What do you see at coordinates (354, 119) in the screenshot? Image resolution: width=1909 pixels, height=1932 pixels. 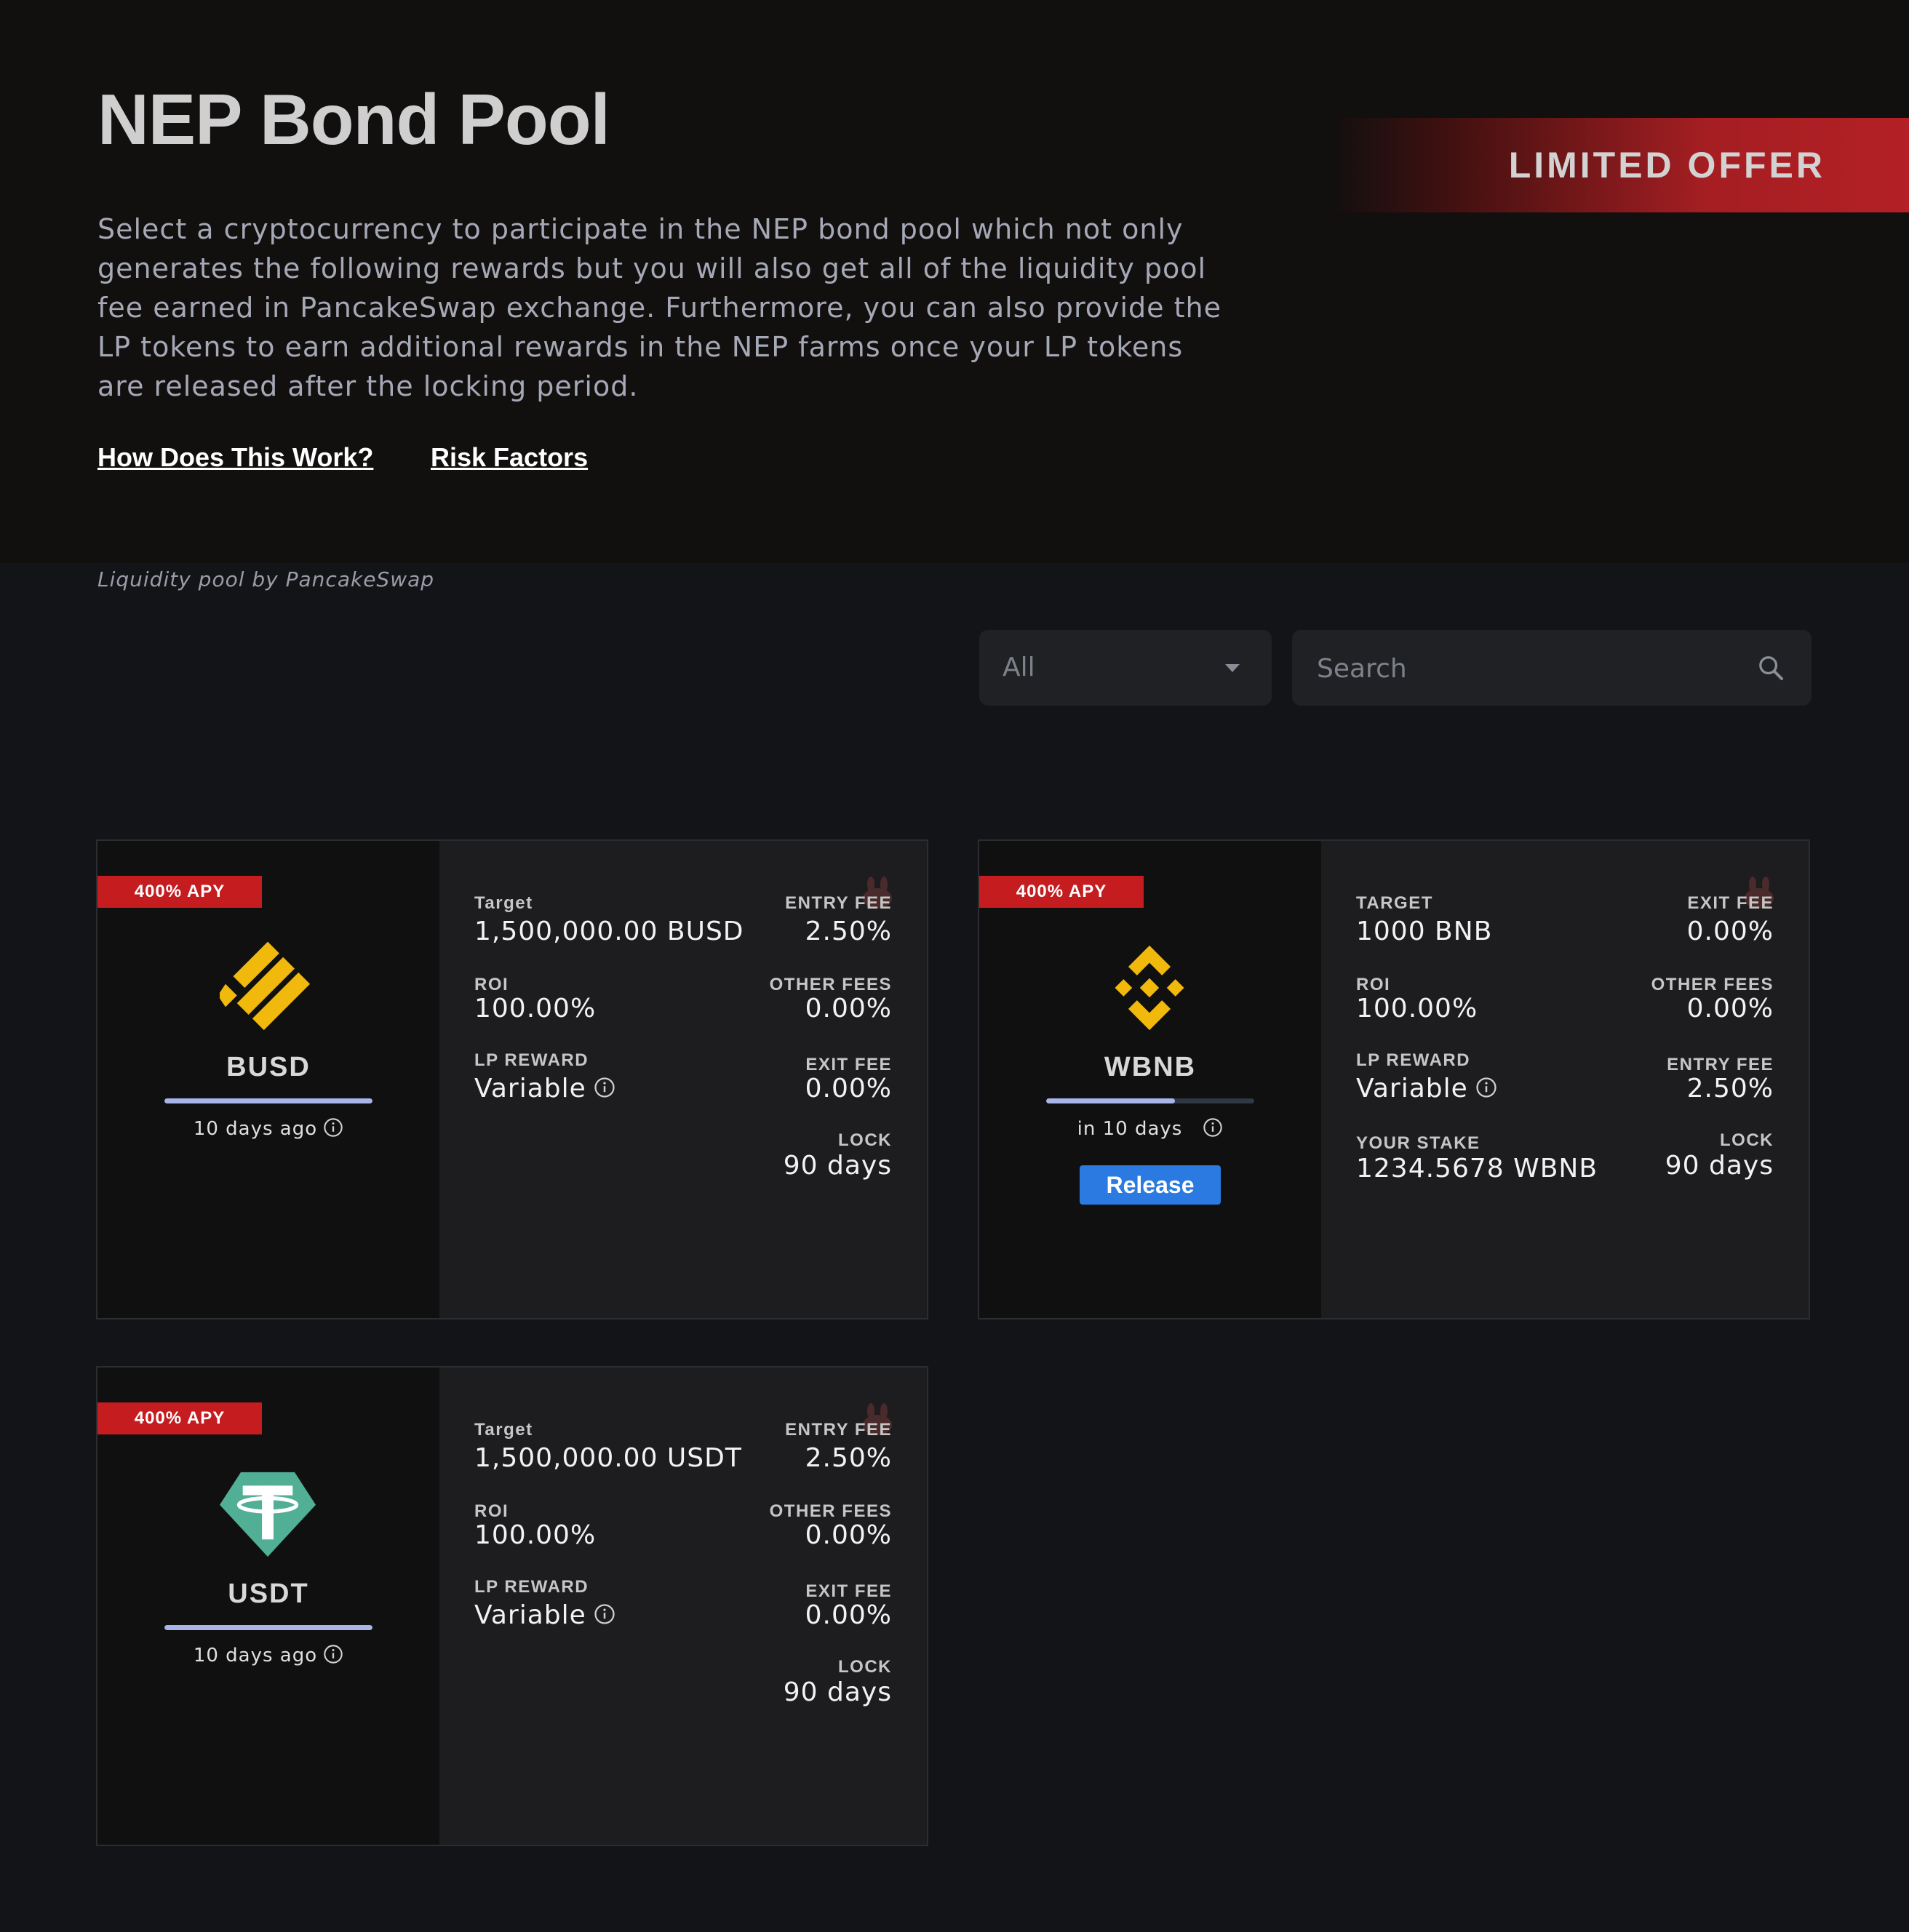 I see `page-title: NEP Bond Pool` at bounding box center [354, 119].